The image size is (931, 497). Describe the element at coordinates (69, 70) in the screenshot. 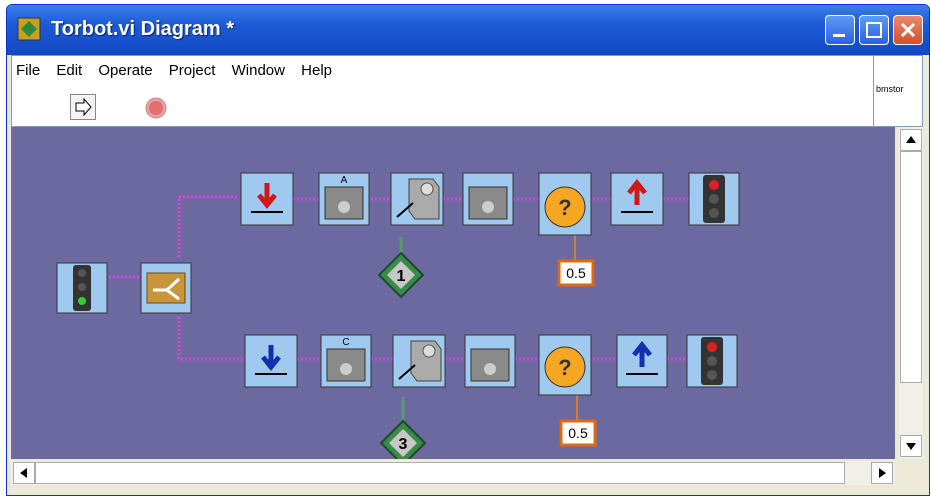

I see `menu-edit: Edit` at that location.